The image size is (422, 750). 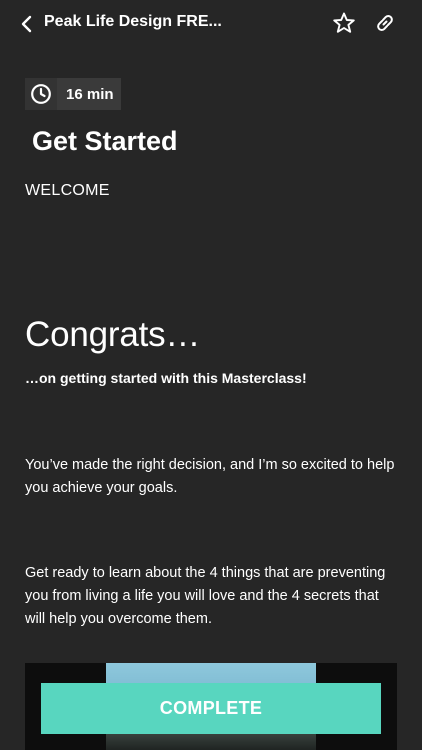 I want to click on chevron-left-icon, so click(x=26, y=24).